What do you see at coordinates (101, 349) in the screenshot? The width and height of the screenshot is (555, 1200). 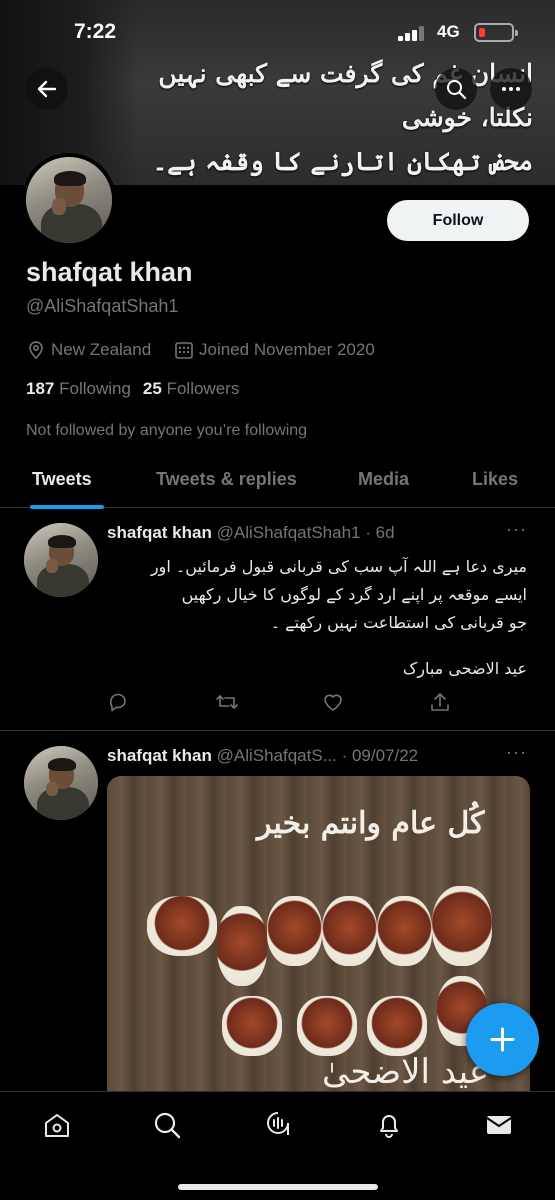 I see `location-text: New Zealand` at bounding box center [101, 349].